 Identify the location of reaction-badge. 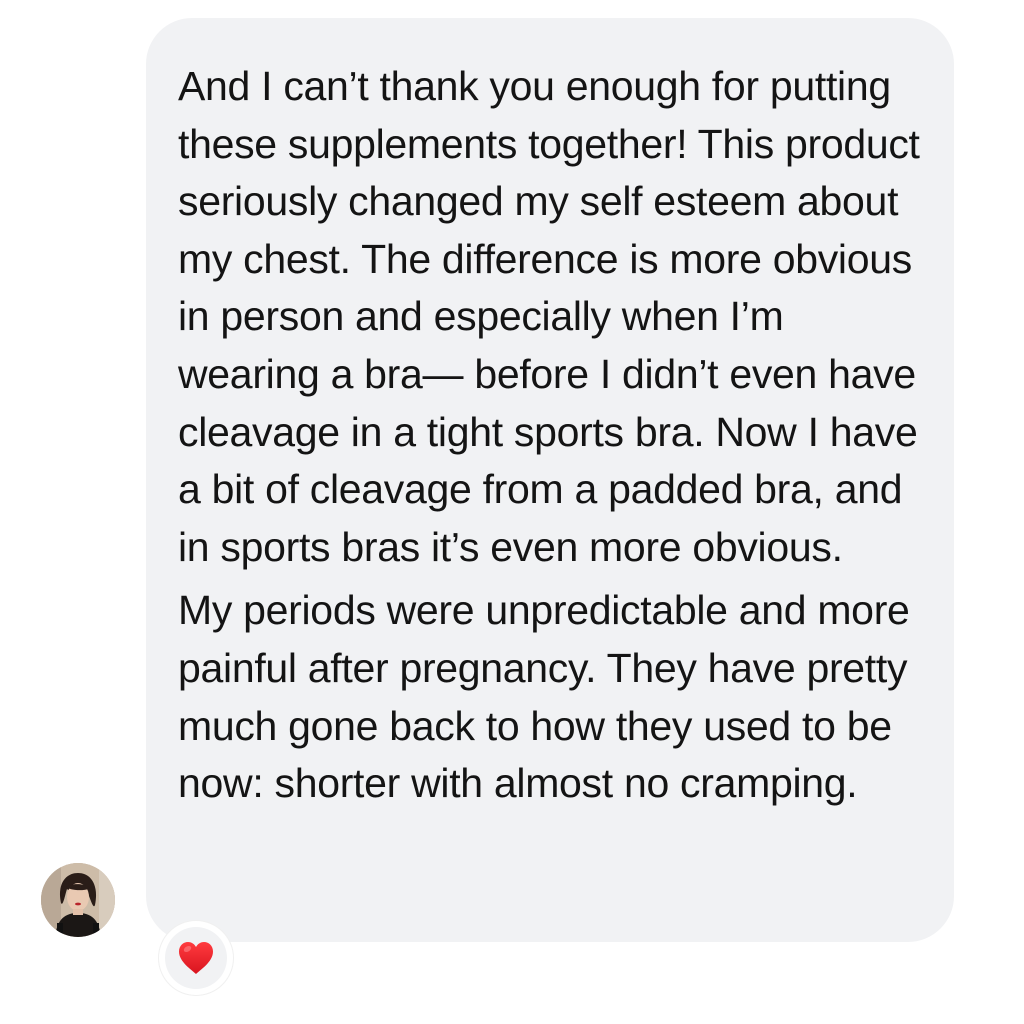
(196, 958).